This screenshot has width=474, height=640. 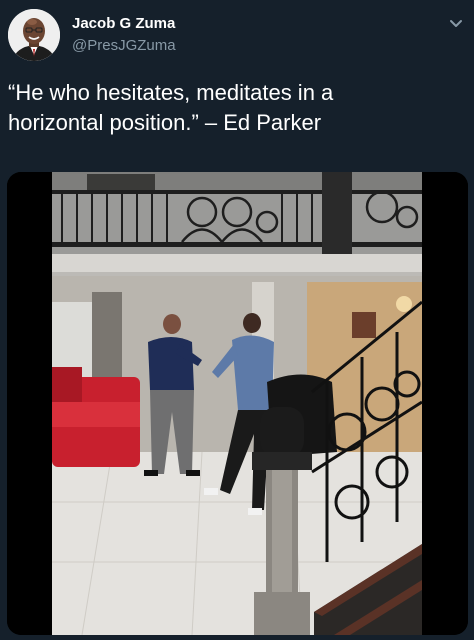 I want to click on avatar, so click(x=34, y=35).